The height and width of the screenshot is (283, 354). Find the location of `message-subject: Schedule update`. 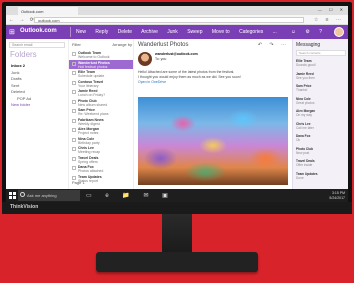

message-subject: Schedule update is located at coordinates (91, 76).